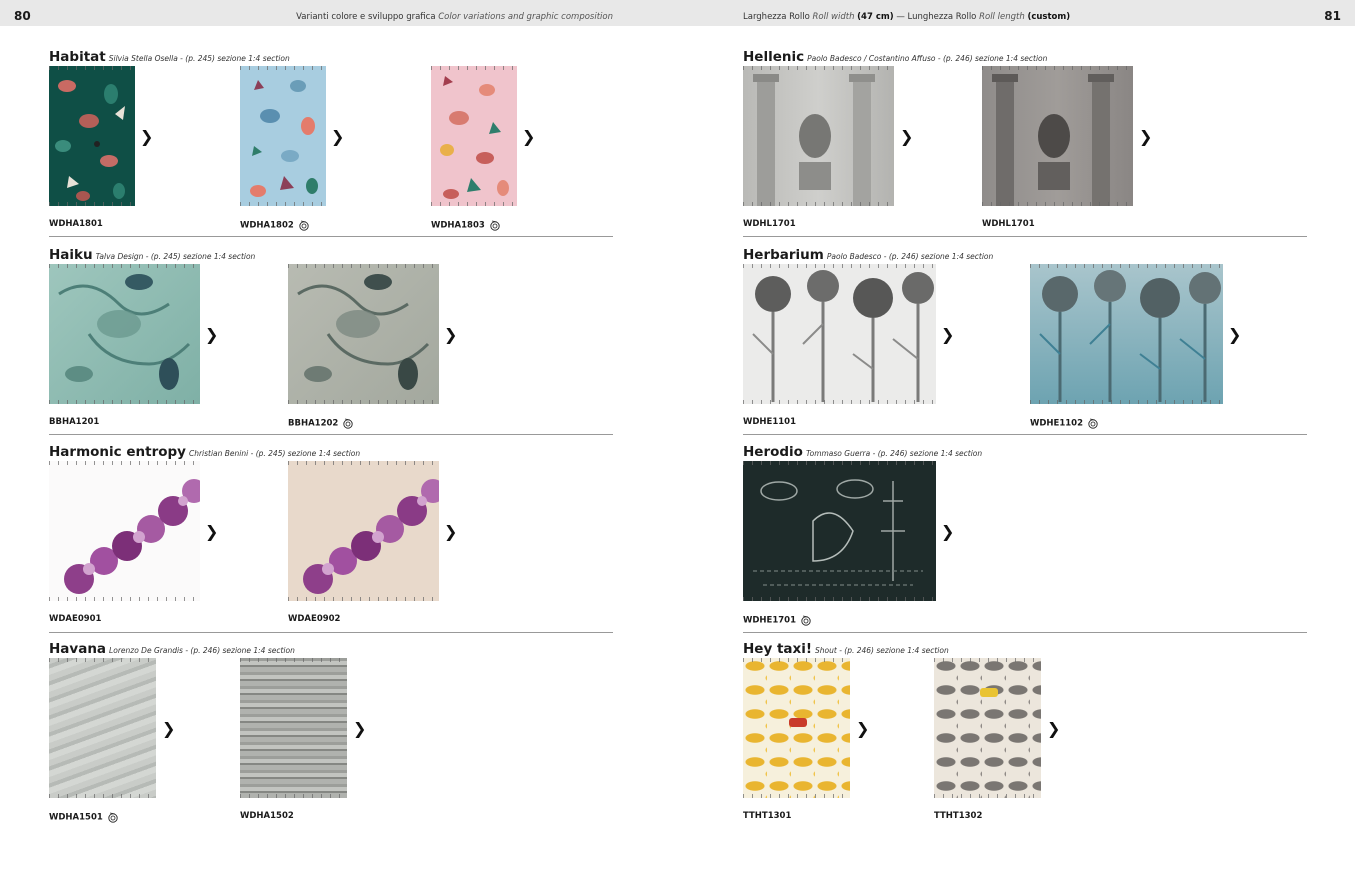  Describe the element at coordinates (1064, 423) in the screenshot. I see `swatch-code: WDHE1102` at that location.